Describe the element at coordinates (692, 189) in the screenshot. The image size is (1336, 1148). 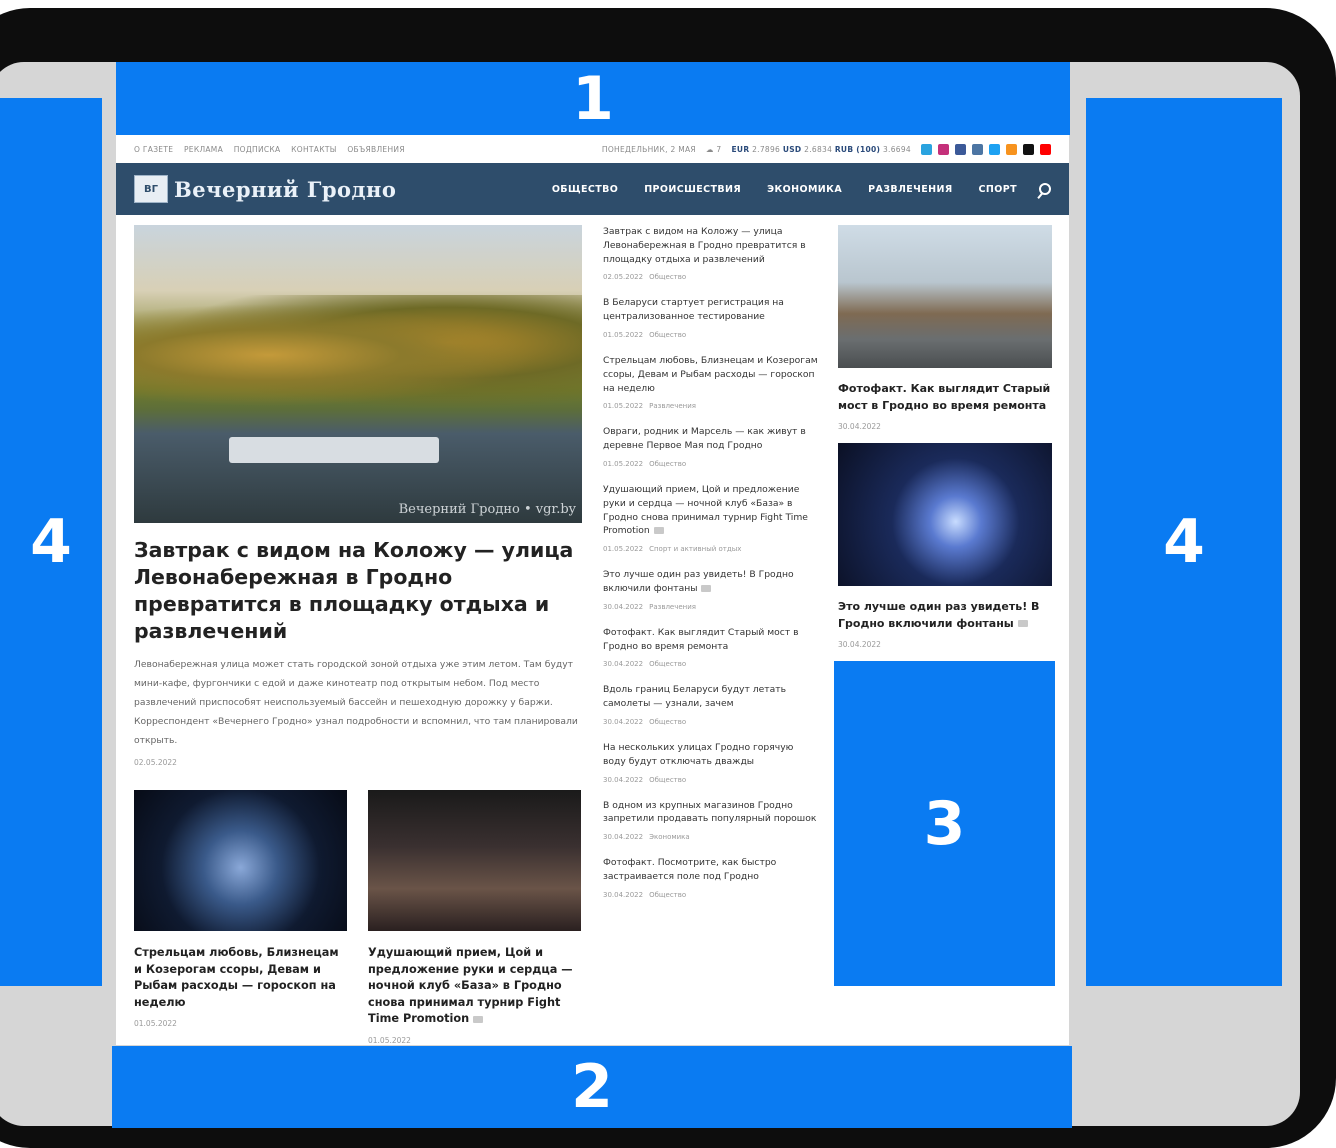
I see `nav-item-incidents: ПРОИСШЕСТВИЯ` at that location.